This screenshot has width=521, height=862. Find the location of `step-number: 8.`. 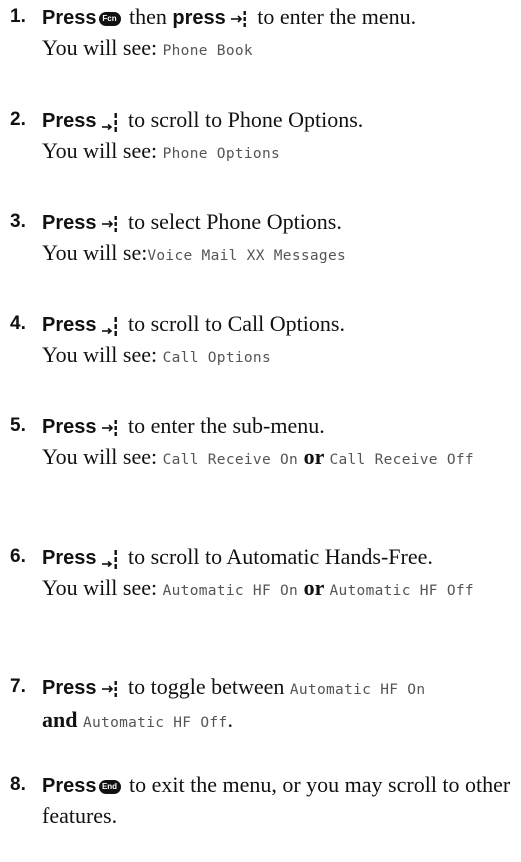

step-number: 8. is located at coordinates (18, 784).